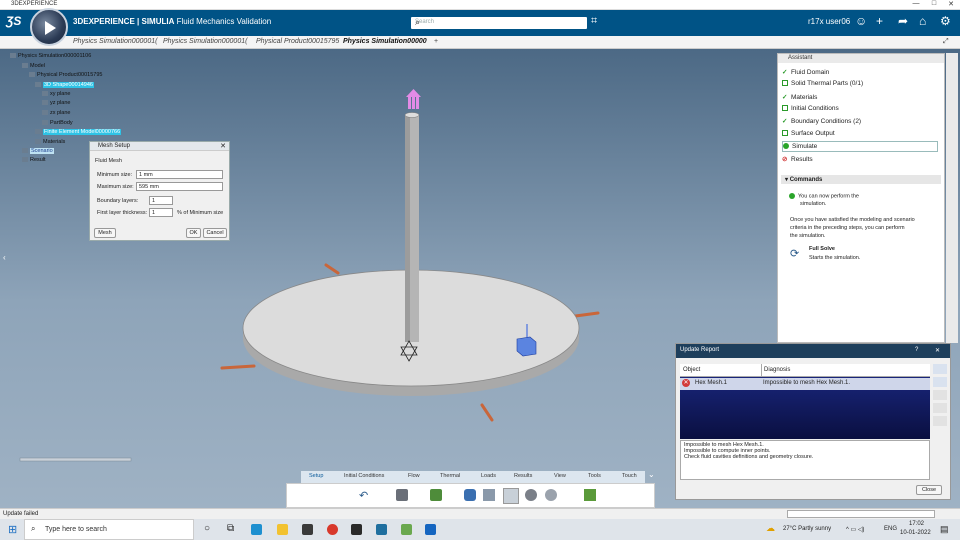 The width and height of the screenshot is (960, 540). Describe the element at coordinates (414, 476) in the screenshot. I see `tab-flow: Flow` at that location.